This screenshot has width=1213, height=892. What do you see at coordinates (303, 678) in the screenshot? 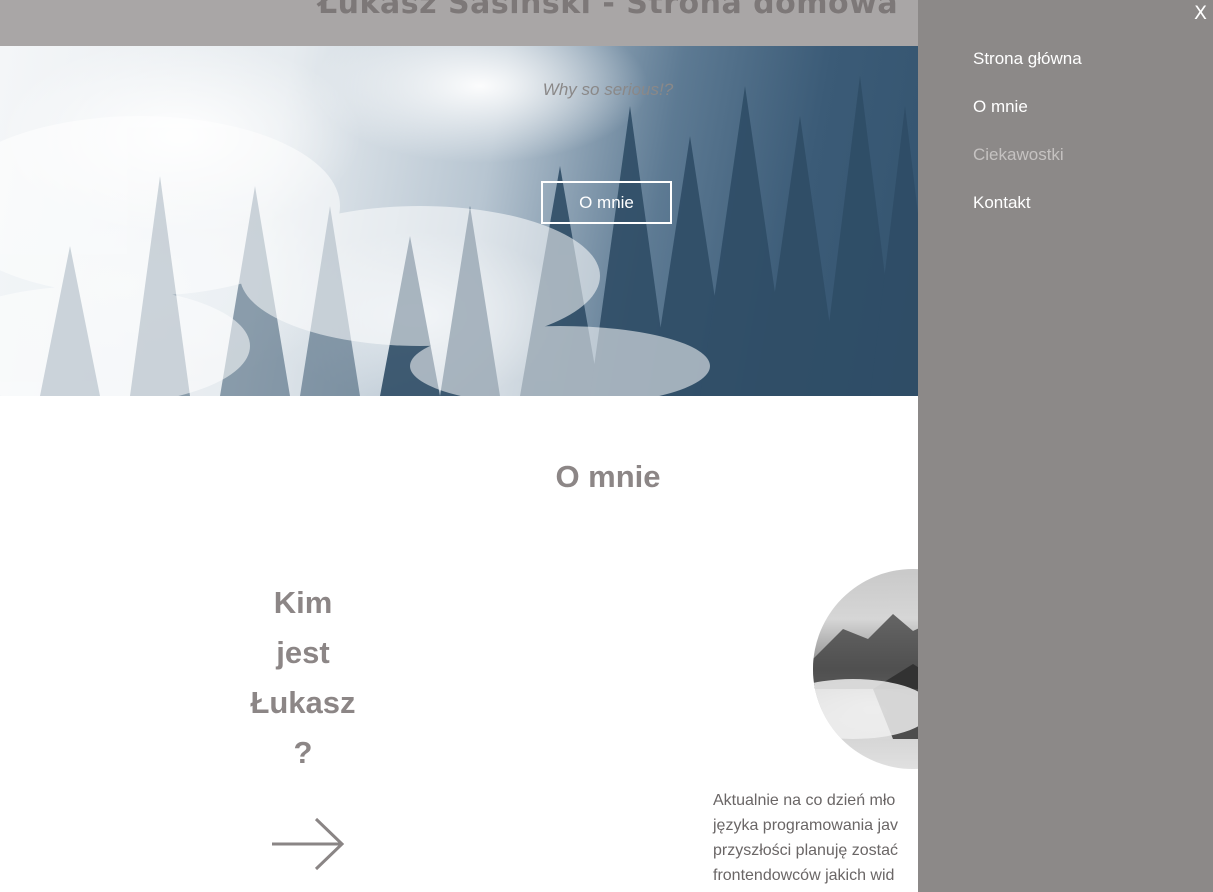
I see `who-is-heading: Kim jest Łukasz ?` at bounding box center [303, 678].